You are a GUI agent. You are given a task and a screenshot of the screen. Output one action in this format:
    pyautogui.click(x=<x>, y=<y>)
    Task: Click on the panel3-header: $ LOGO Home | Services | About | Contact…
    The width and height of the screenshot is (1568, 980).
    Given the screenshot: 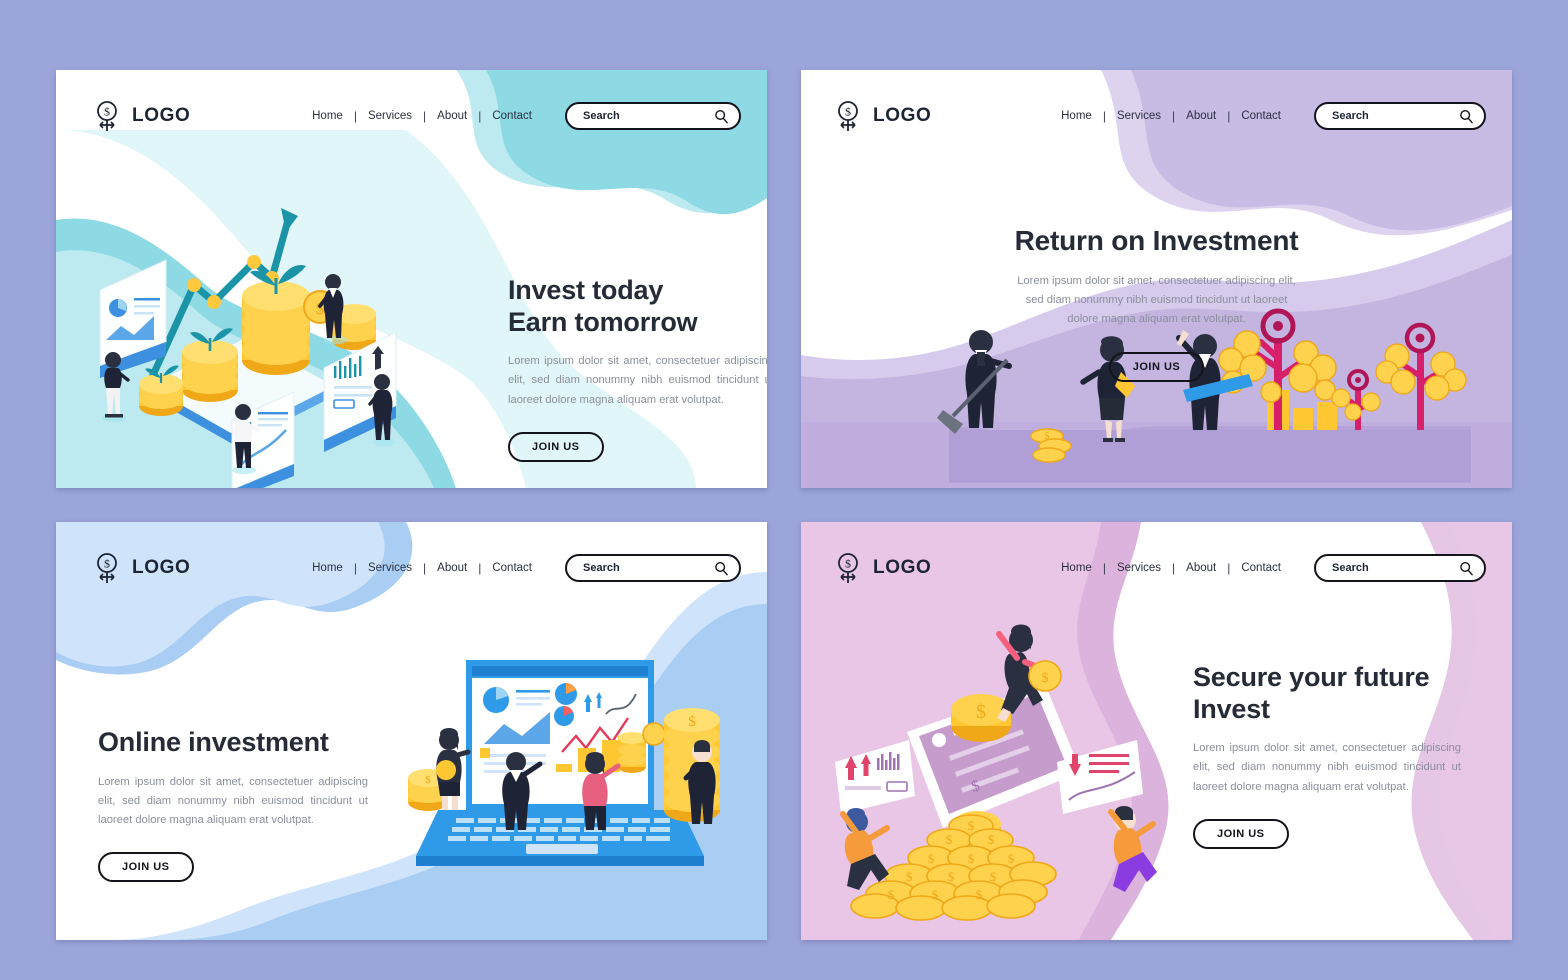 What is the action you would take?
    pyautogui.click(x=411, y=568)
    